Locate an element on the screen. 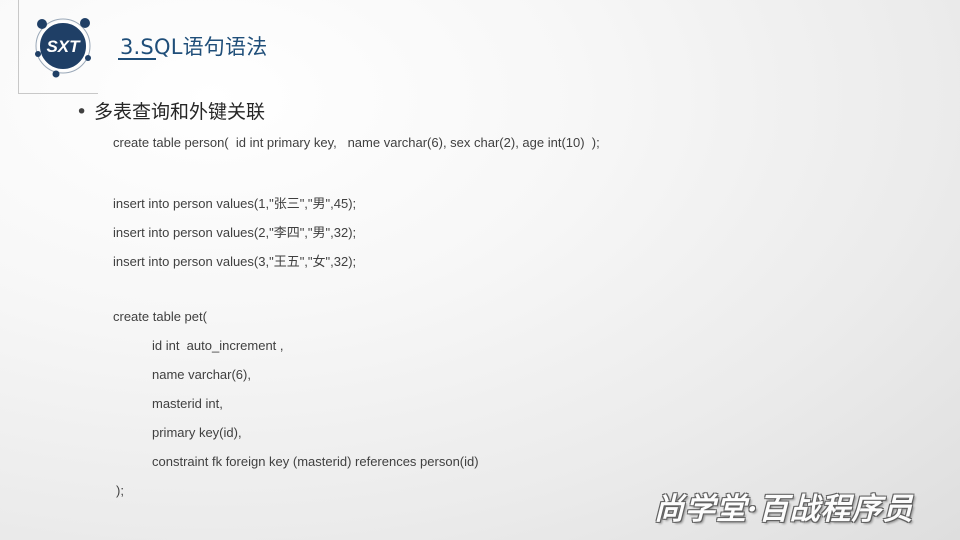 This screenshot has width=960, height=540. code-line-close: ); is located at coordinates (120, 490).